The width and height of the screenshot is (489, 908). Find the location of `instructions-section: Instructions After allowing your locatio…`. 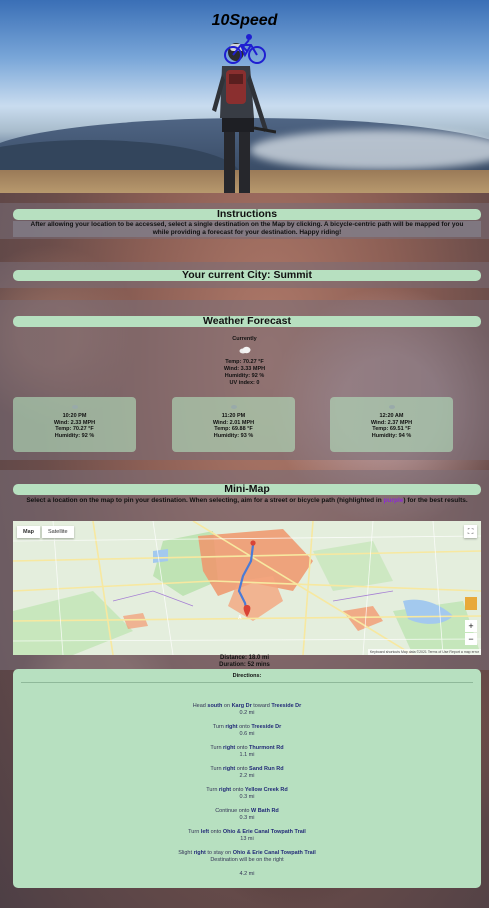

instructions-section: Instructions After allowing your locatio… is located at coordinates (247, 223).